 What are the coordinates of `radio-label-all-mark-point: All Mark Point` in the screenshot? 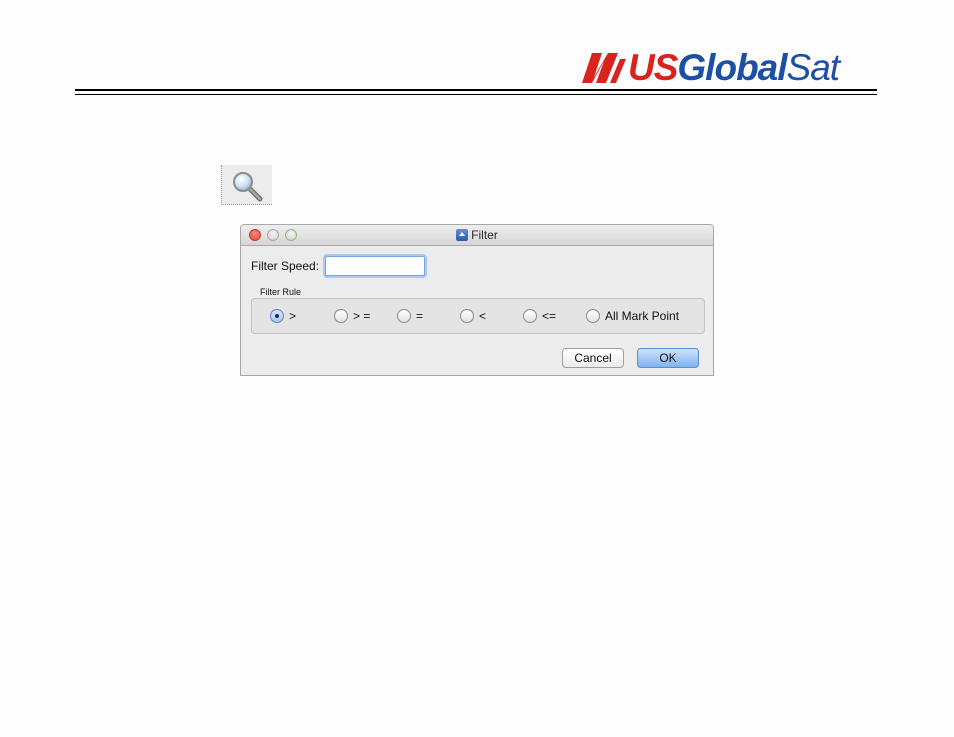 It's located at (642, 316).